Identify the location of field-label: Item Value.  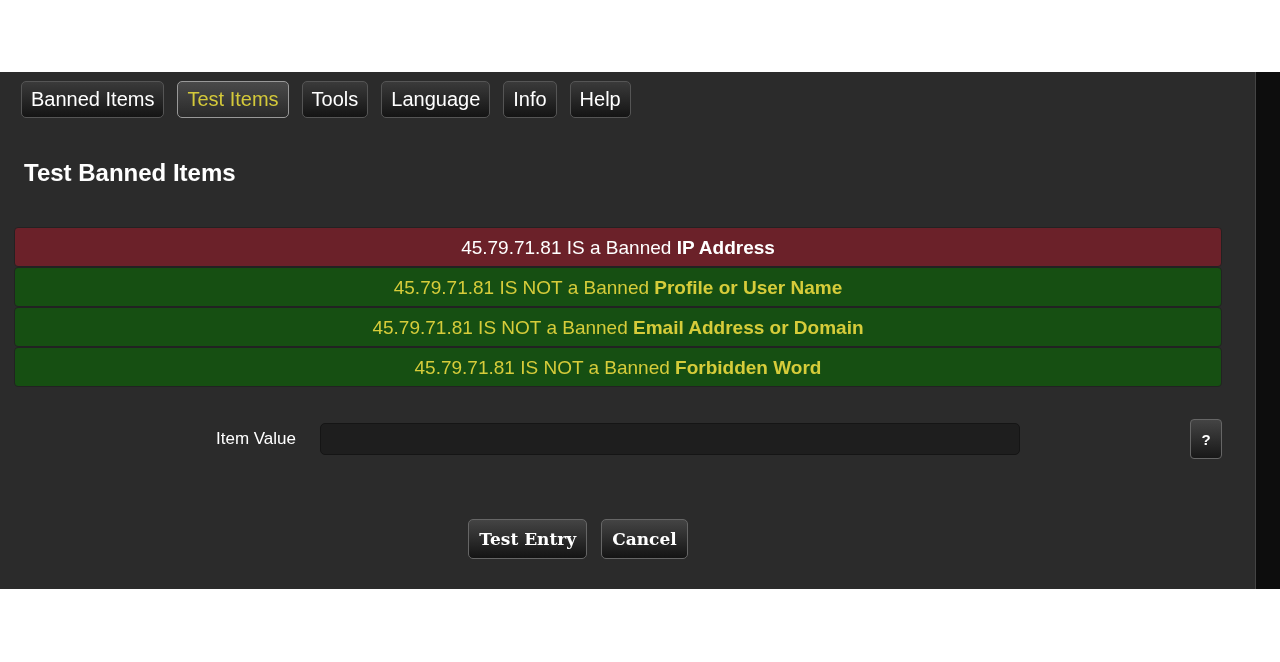
(255, 439).